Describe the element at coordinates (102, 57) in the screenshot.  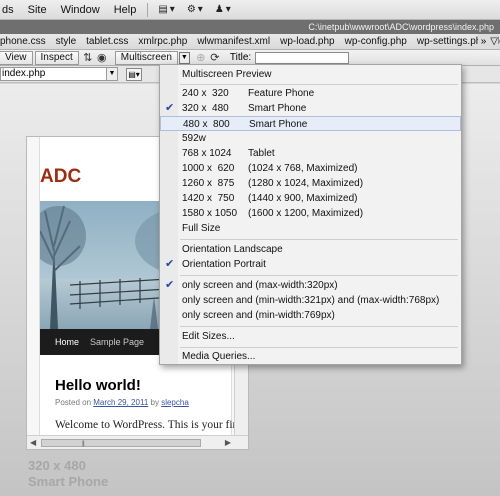
I see `browser-preview-icon: ◉` at that location.